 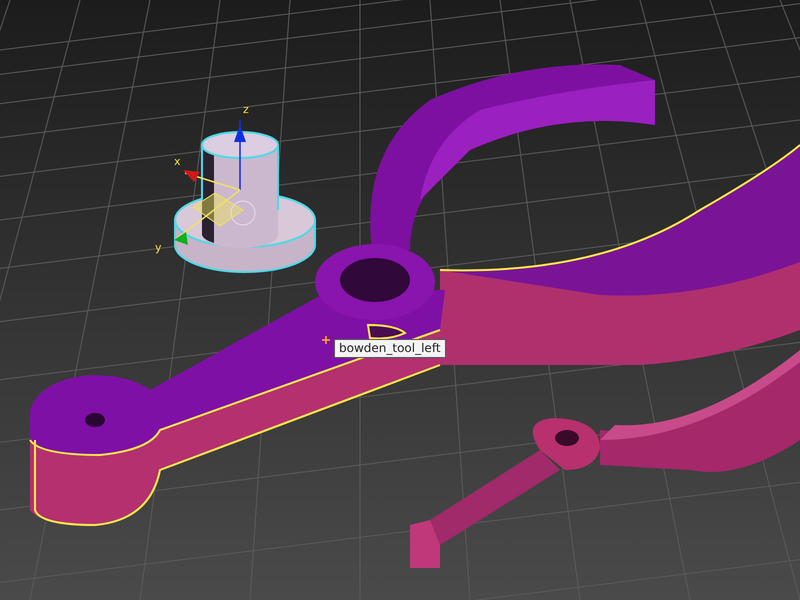 I want to click on axis-label: x, so click(x=177, y=161).